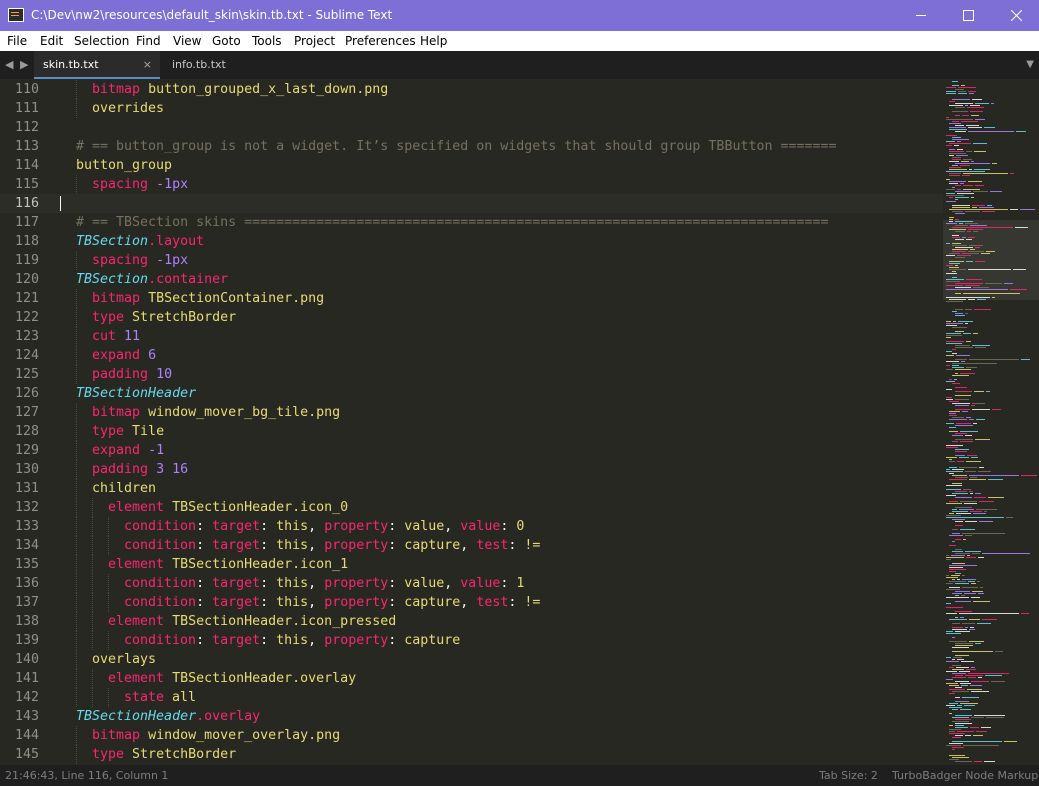 The height and width of the screenshot is (786, 1039). What do you see at coordinates (991, 260) in the screenshot?
I see `minimap-viewport` at bounding box center [991, 260].